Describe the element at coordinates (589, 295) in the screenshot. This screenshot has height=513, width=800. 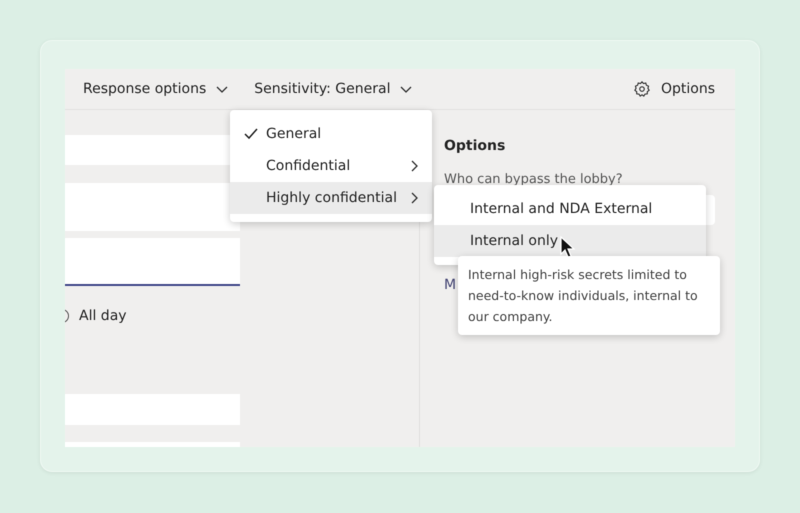
I see `tooltip: Internal high-risk secrets limited to need-to-know individuals, internal to our company.` at that location.